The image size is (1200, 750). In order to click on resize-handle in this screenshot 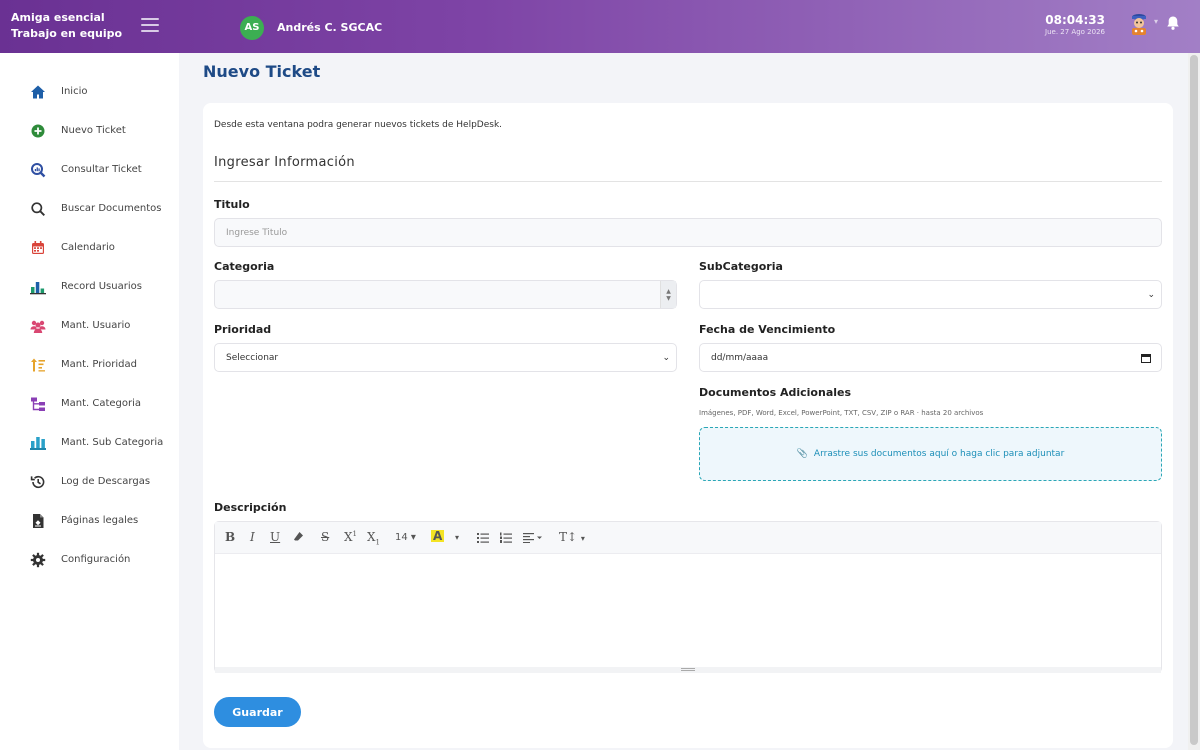, I will do `click(688, 670)`.